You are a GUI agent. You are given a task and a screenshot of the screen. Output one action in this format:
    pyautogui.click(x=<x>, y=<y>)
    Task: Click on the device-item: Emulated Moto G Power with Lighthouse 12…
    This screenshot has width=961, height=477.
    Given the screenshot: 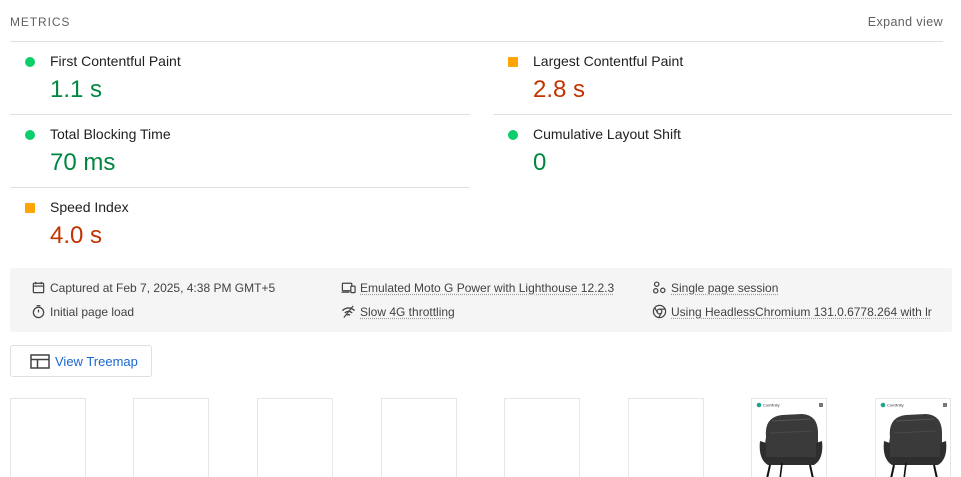 What is the action you would take?
    pyautogui.click(x=477, y=287)
    